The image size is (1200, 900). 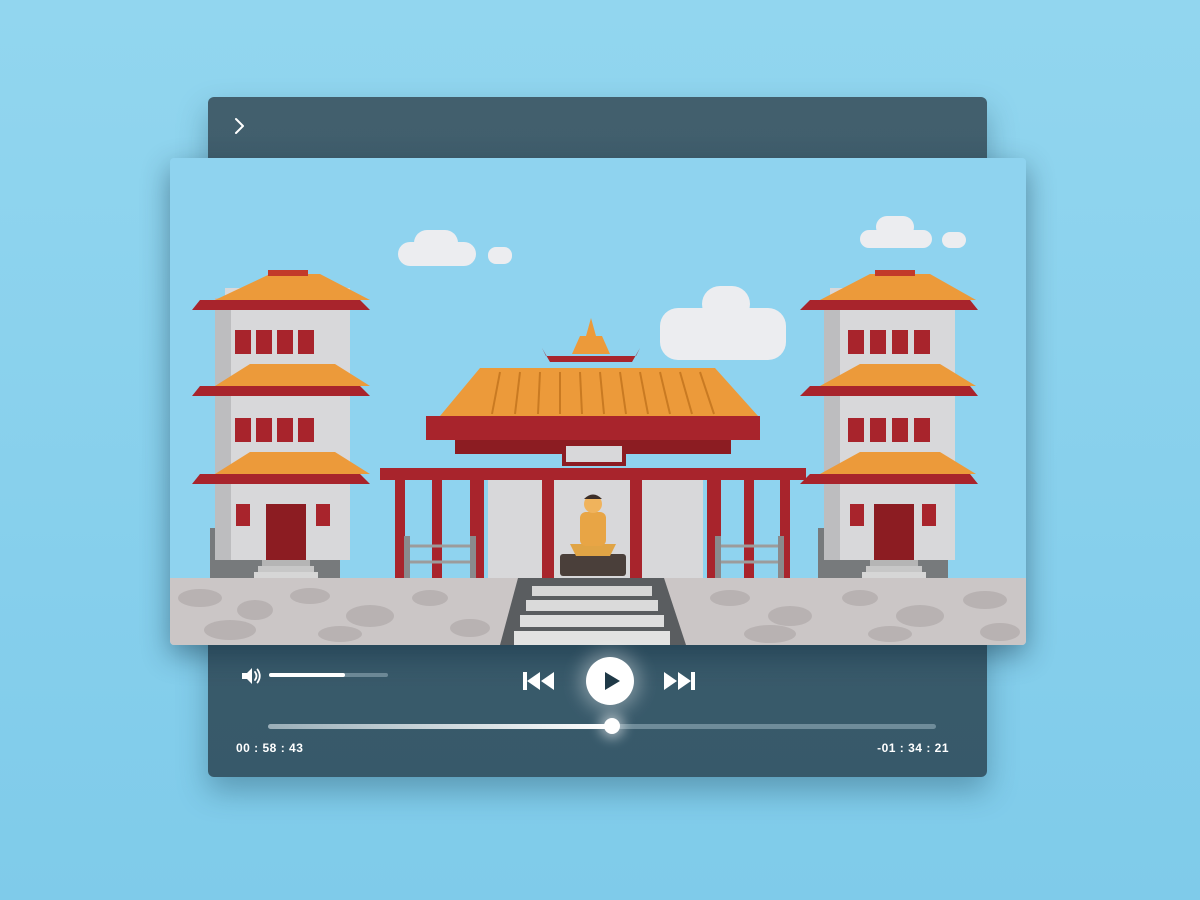 What do you see at coordinates (281, 425) in the screenshot?
I see `left-pagoda-graphic` at bounding box center [281, 425].